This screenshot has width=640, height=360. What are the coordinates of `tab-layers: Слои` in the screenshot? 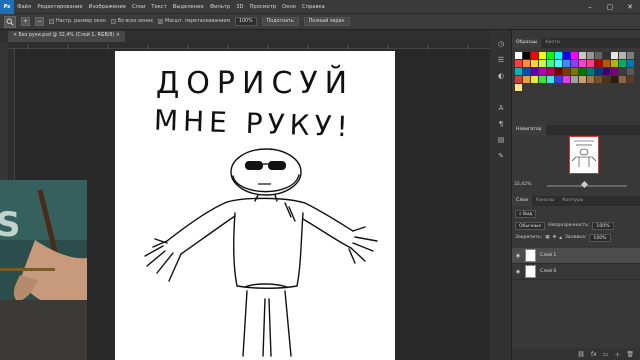 It's located at (522, 201).